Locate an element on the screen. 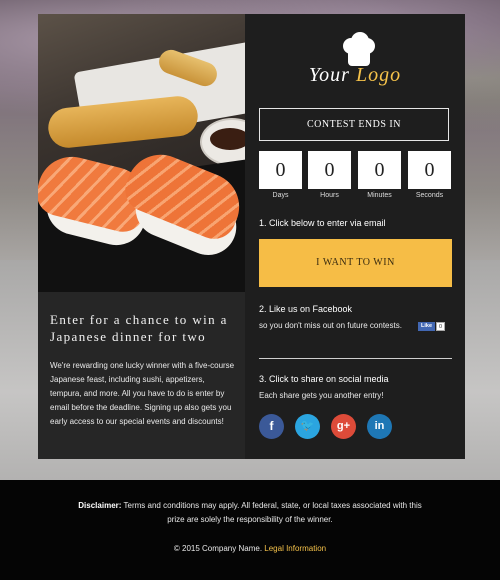  step2-title: 2. Like us on Facebook is located at coordinates (306, 309).